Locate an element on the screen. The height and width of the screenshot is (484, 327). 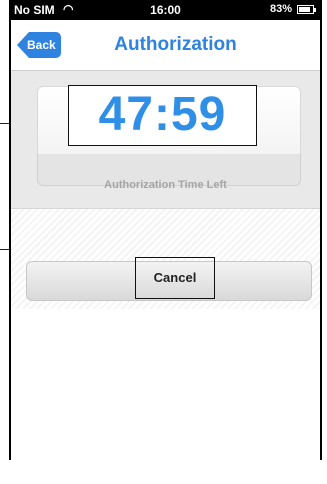
battery-icon is located at coordinates (306, 9).